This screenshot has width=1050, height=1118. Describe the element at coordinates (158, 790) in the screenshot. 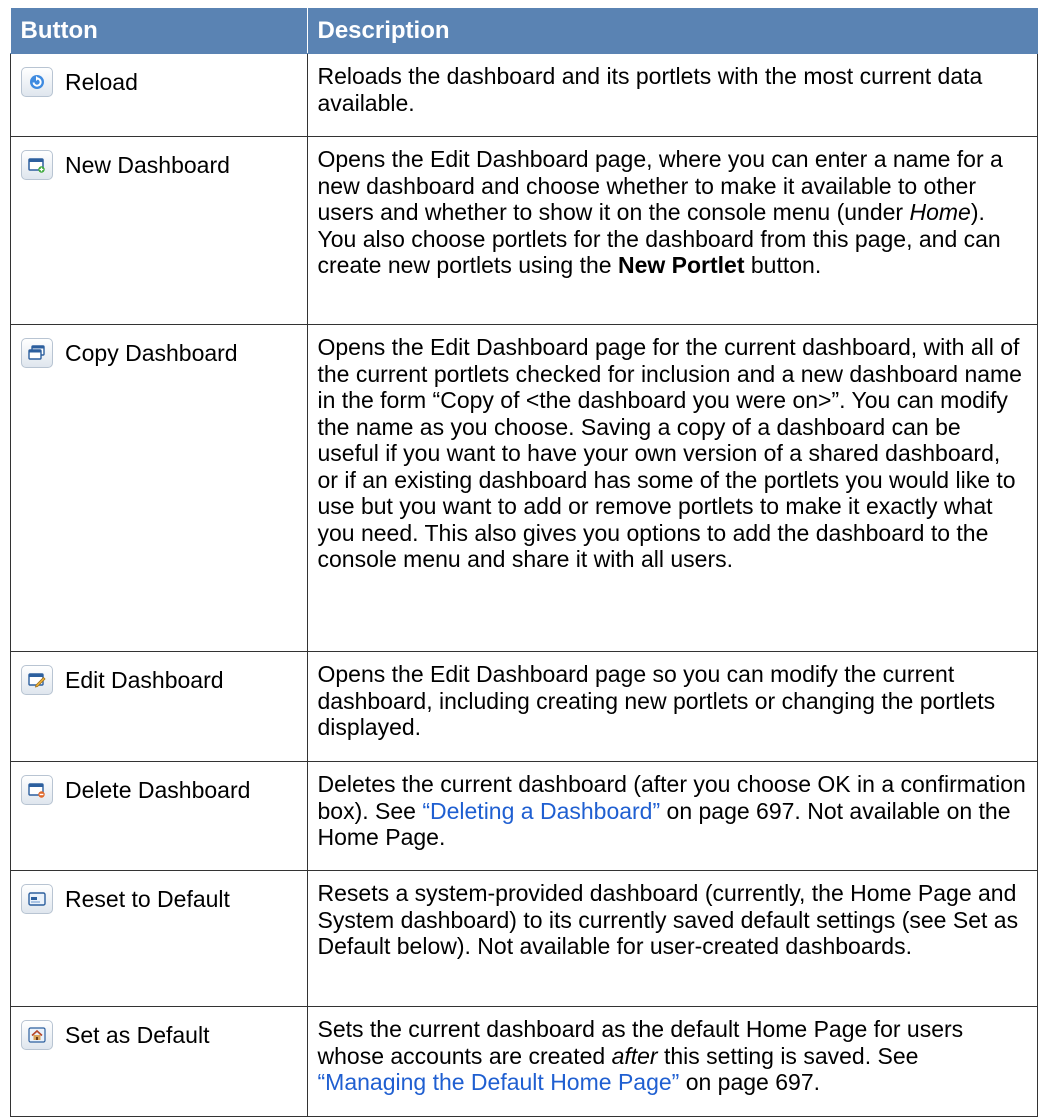

I see `button-label: Delete Dashboard` at that location.